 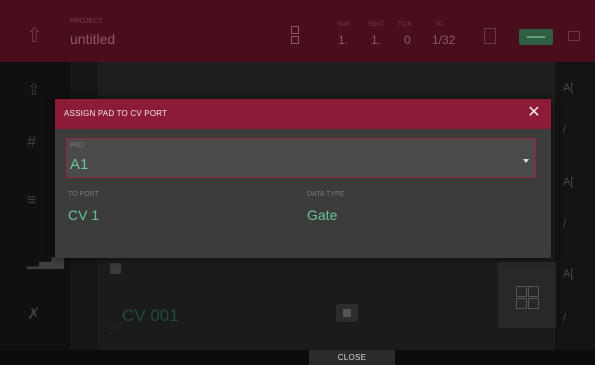 What do you see at coordinates (31, 201) in the screenshot?
I see `list-nav-icon: ≡` at bounding box center [31, 201].